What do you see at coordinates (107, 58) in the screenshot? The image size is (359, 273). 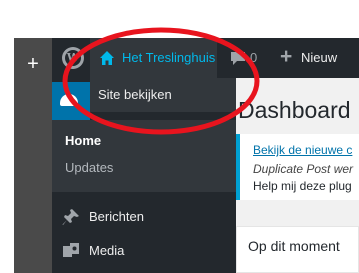 I see `home-icon` at bounding box center [107, 58].